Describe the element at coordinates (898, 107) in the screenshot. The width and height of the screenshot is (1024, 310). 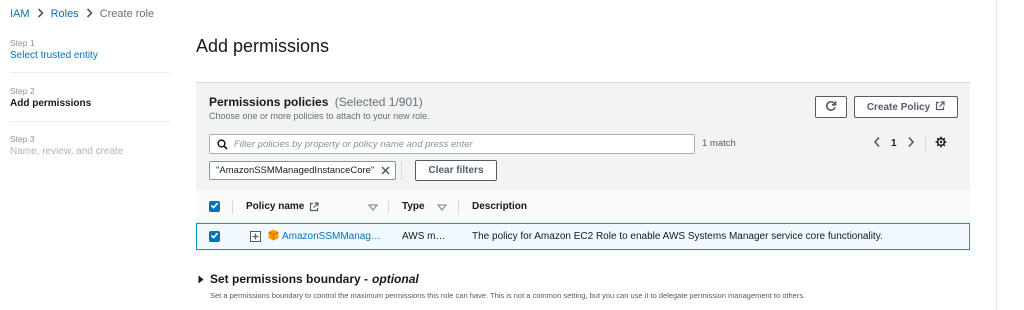
I see `create-policy-label: Create Policy` at that location.